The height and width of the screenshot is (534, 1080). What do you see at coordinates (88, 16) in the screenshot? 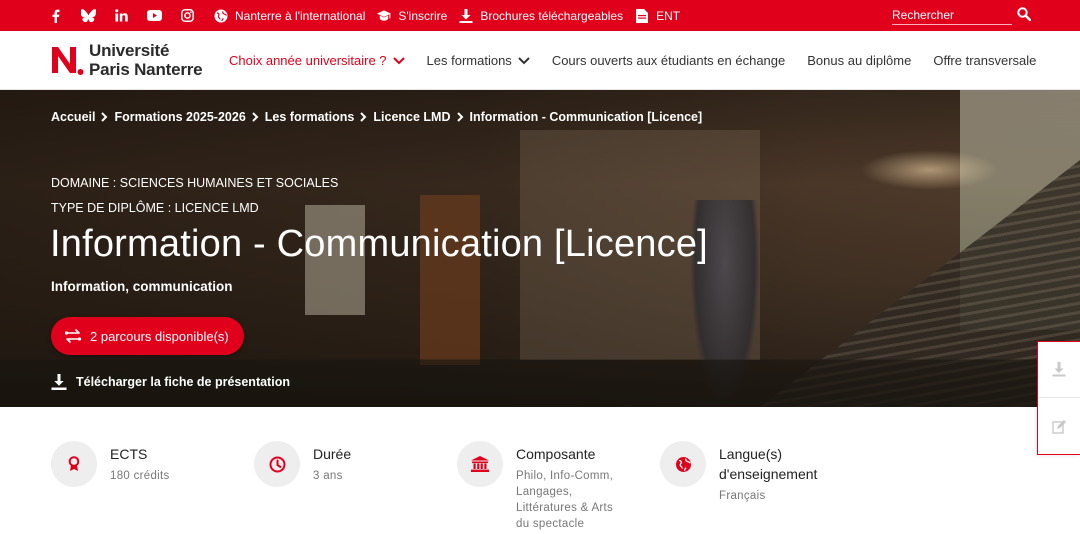
I see `bluesky-icon` at bounding box center [88, 16].